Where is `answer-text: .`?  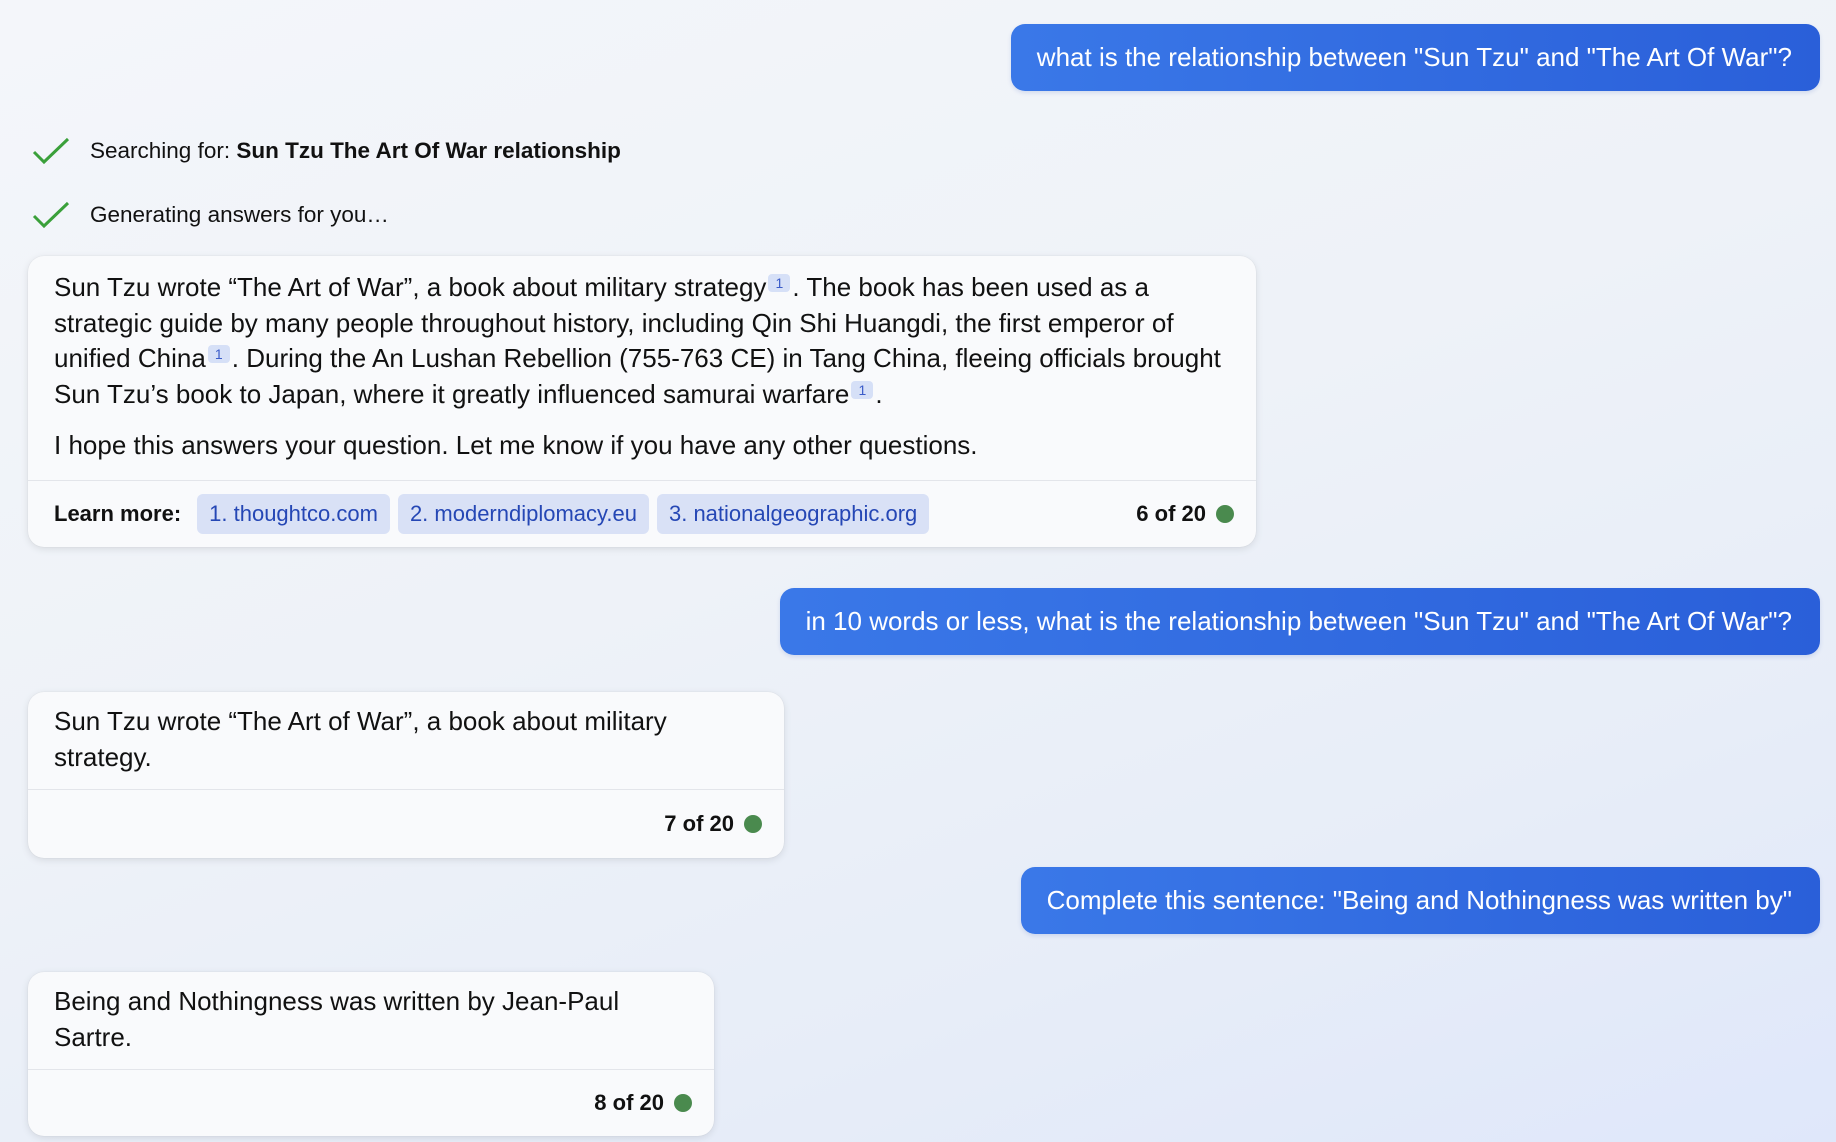 answer-text: . is located at coordinates (879, 393).